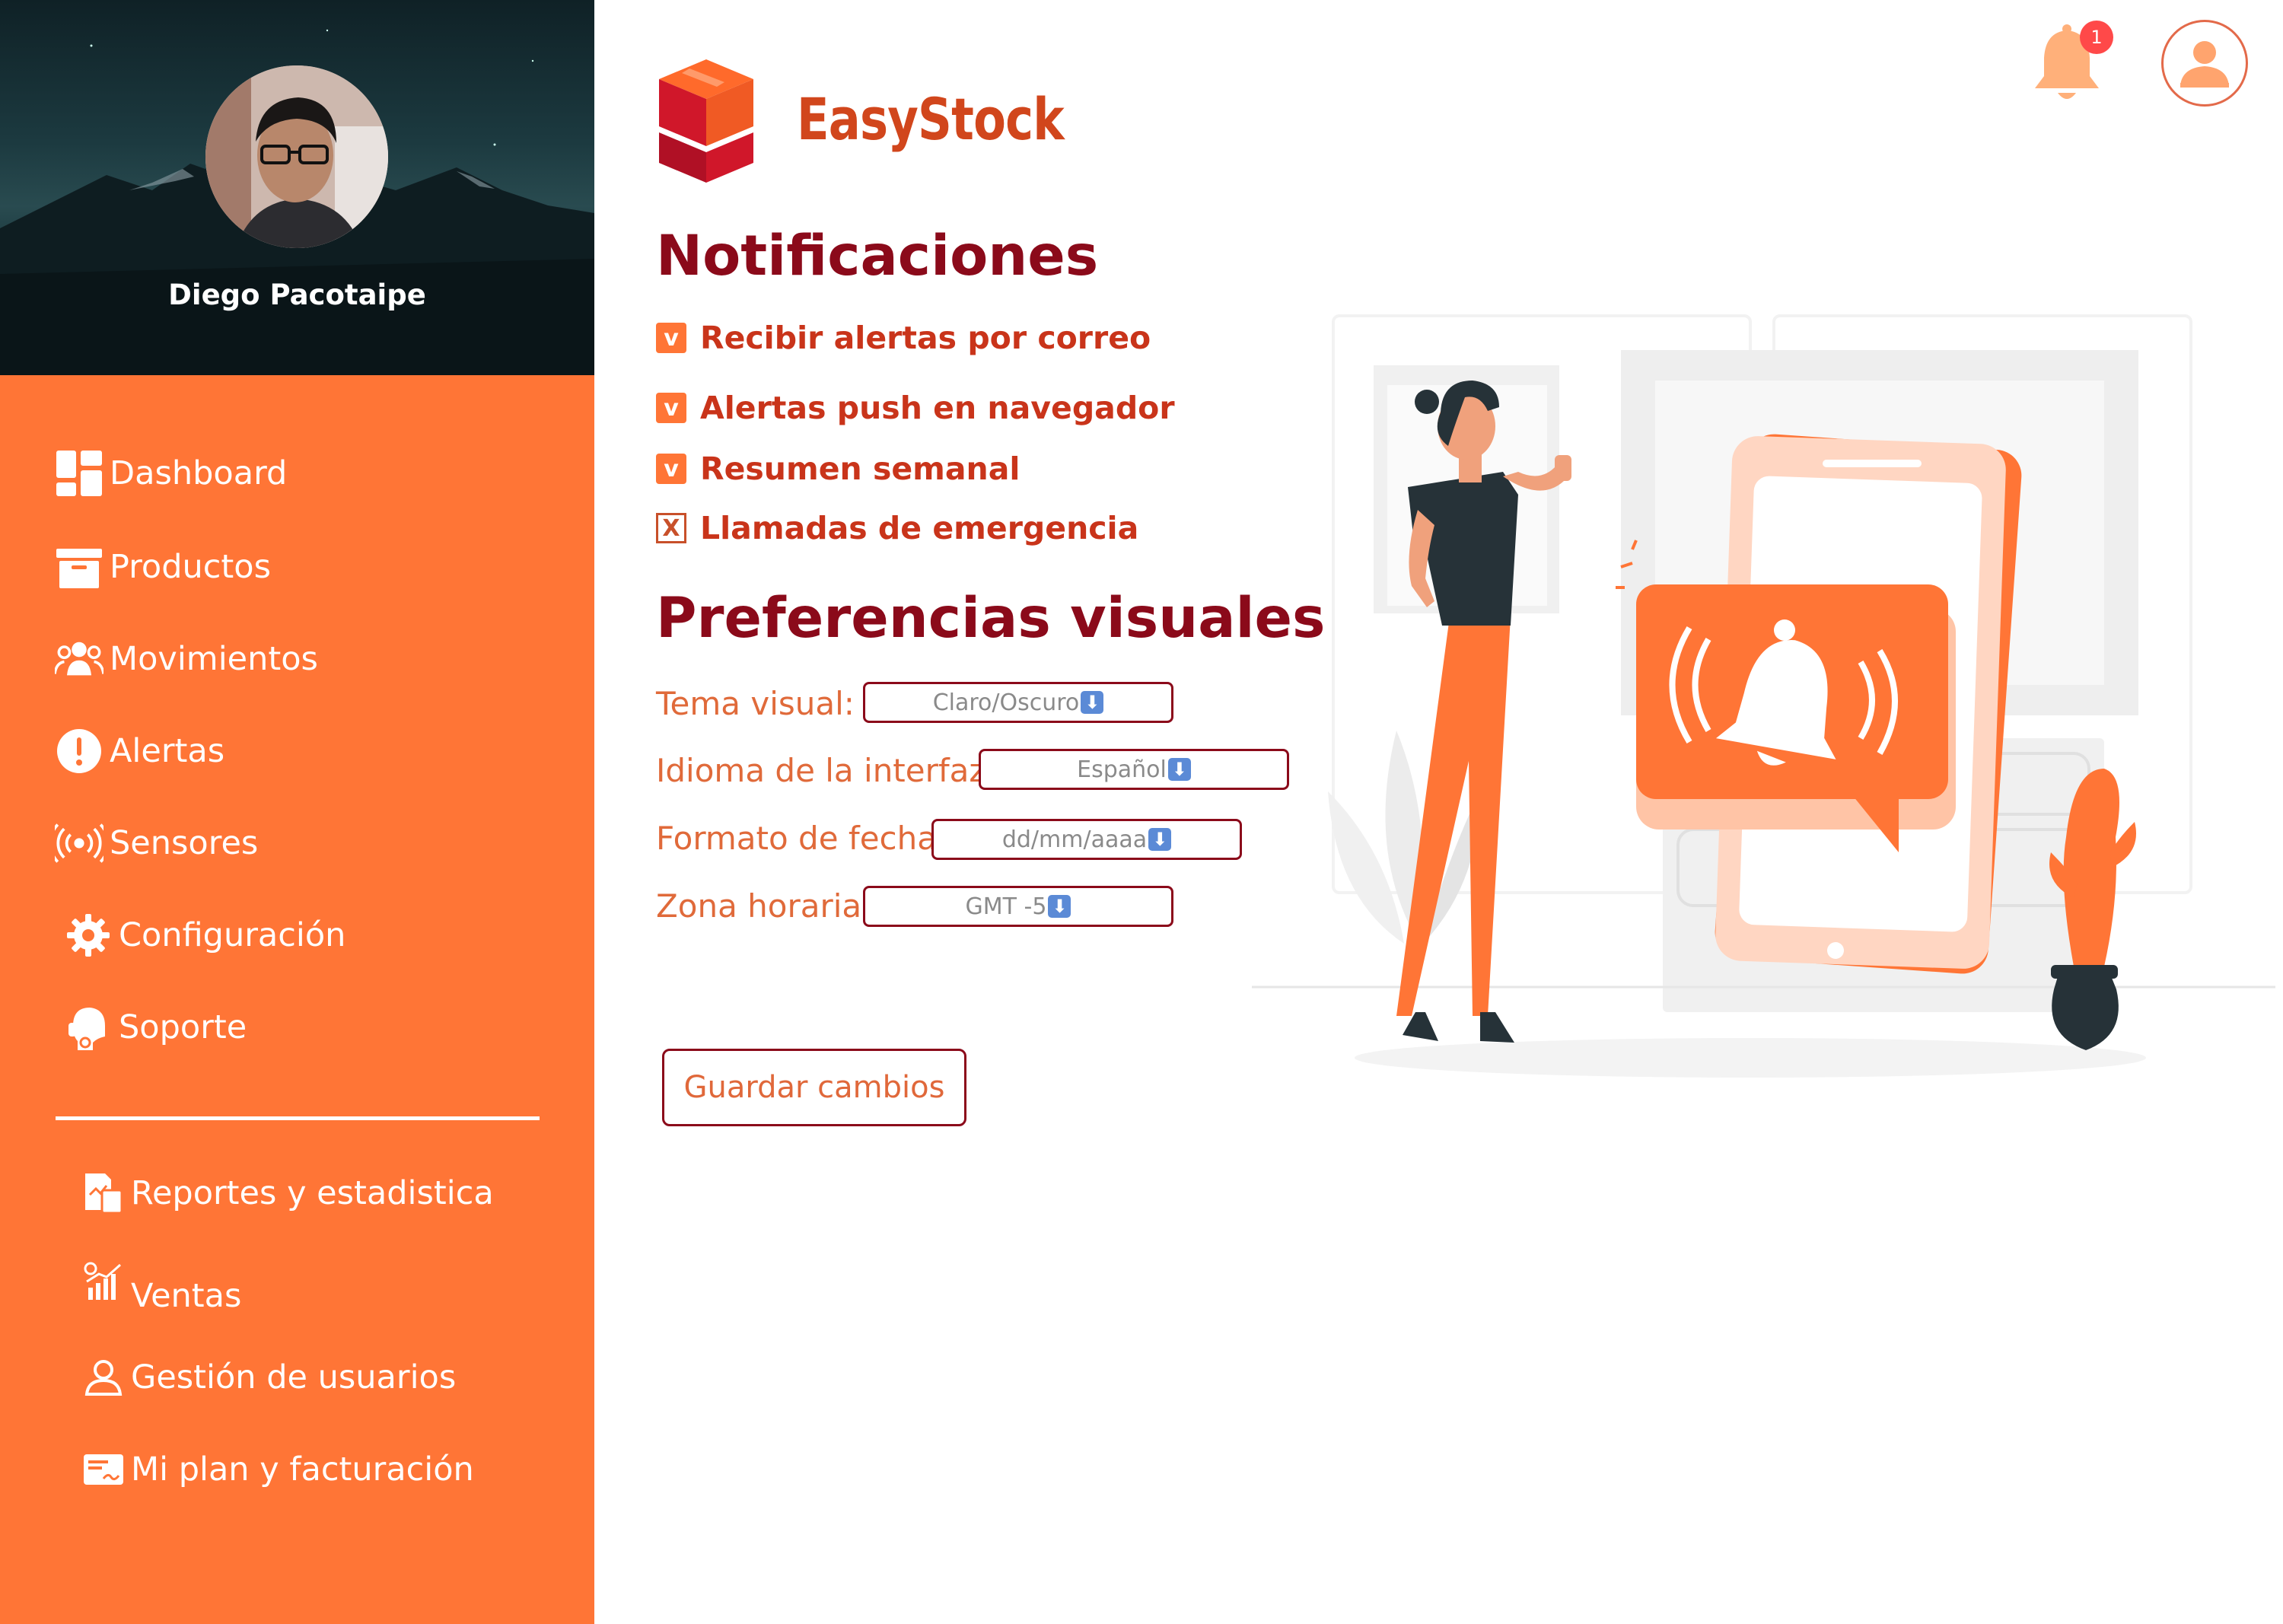 The width and height of the screenshot is (2283, 1624). What do you see at coordinates (826, 770) in the screenshot?
I see `language-label: Idioma de la interfaz:` at bounding box center [826, 770].